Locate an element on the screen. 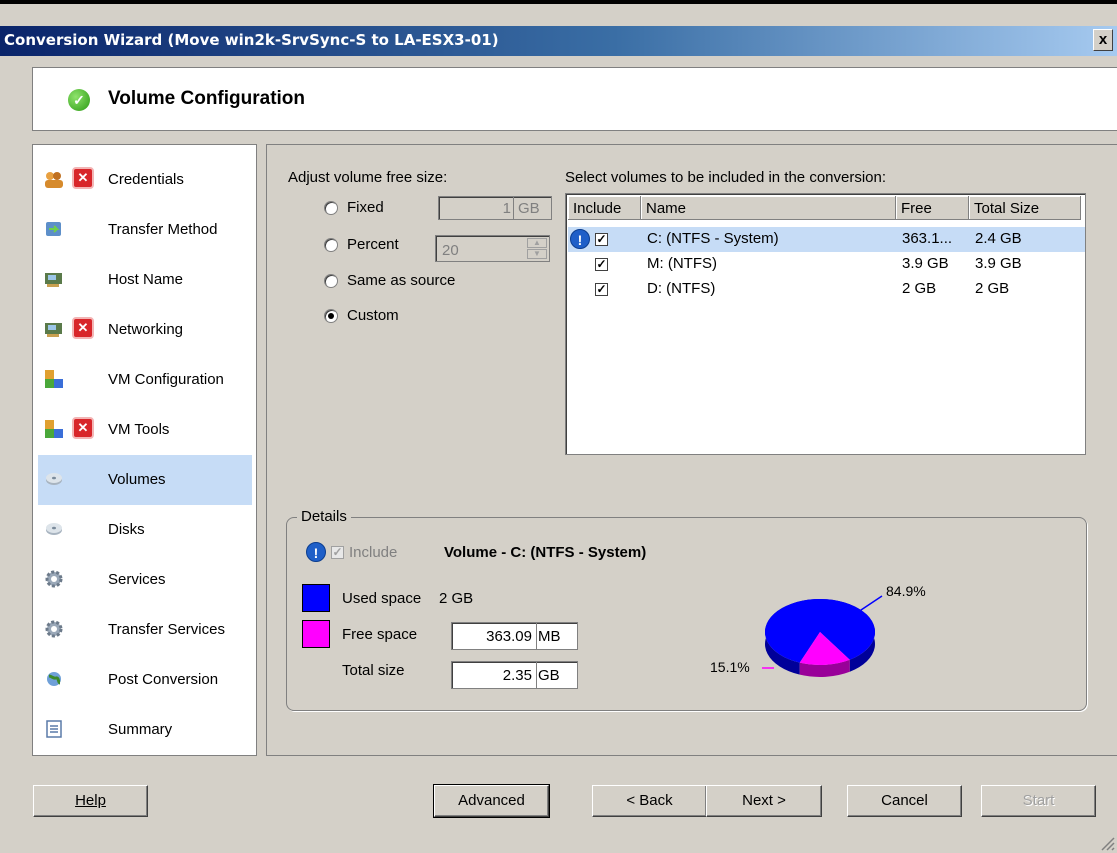  next-button-label: Next > is located at coordinates (764, 800).